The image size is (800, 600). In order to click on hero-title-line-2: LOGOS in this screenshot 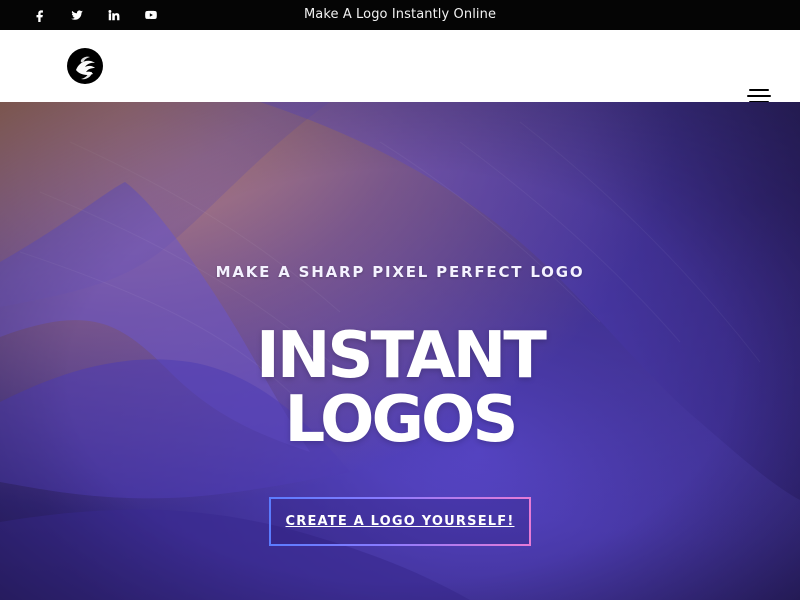, I will do `click(401, 420)`.